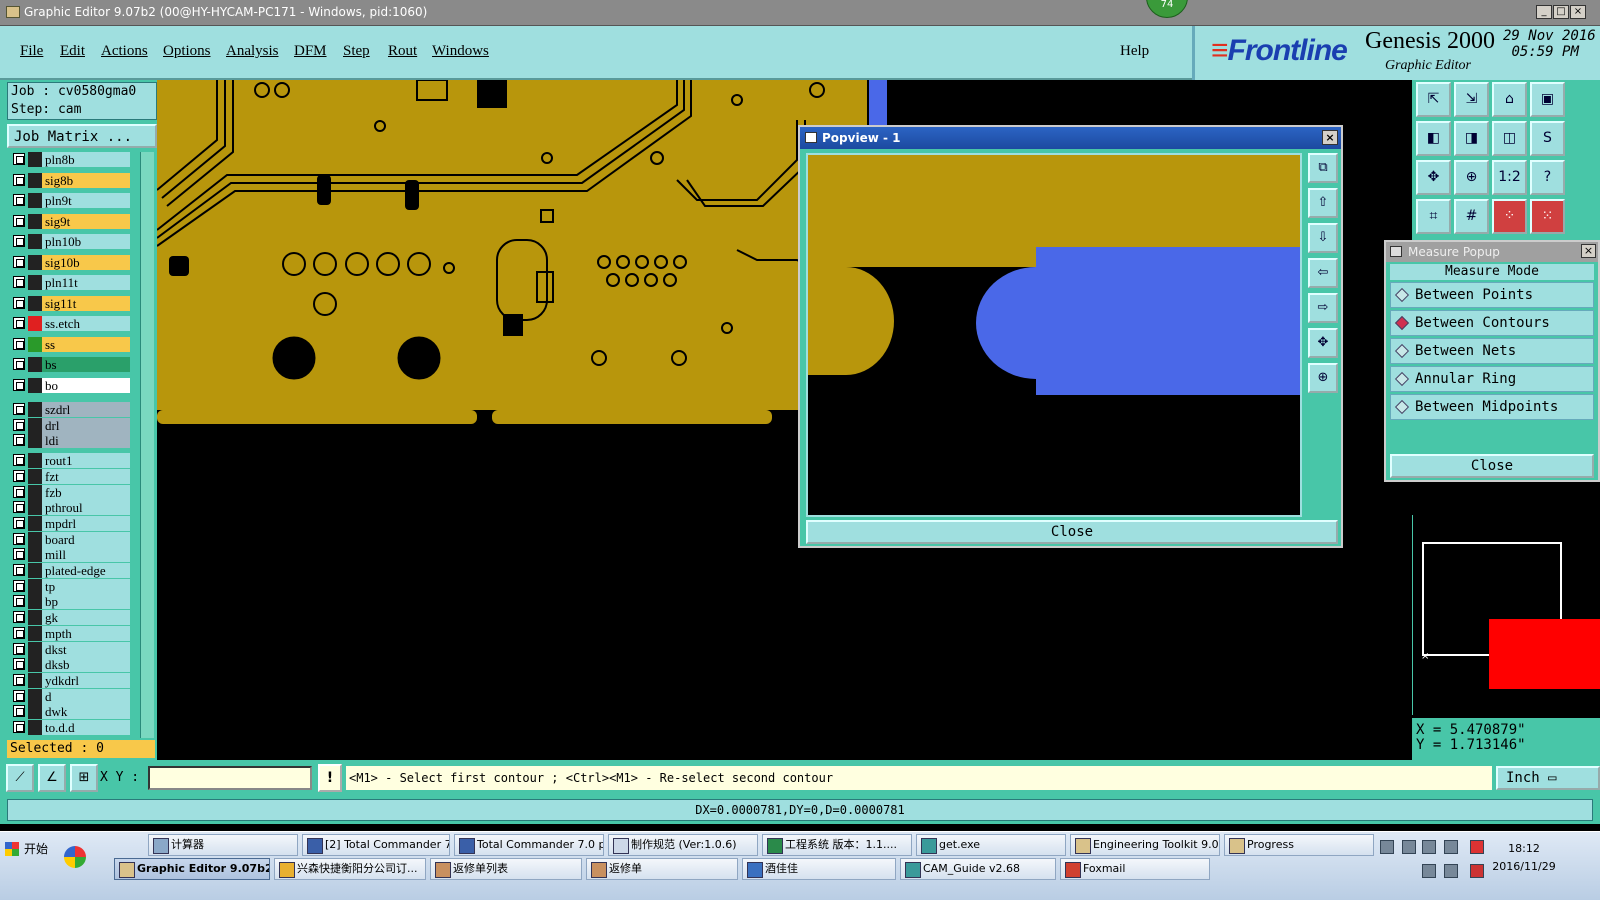 This screenshot has width=1600, height=900. I want to click on layer-name: rout1, so click(86, 461).